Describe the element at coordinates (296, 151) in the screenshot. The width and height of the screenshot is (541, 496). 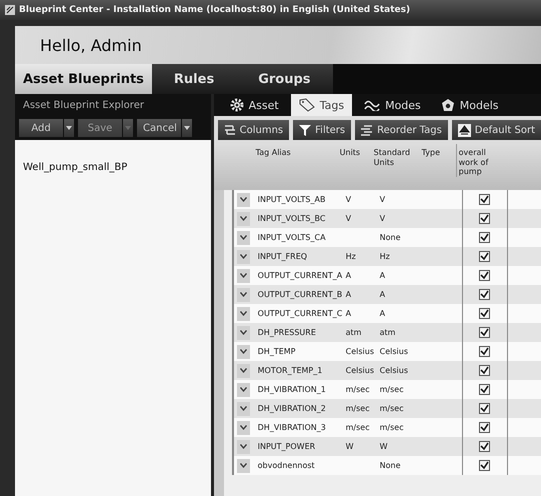
I see `column-header: Tag Alias` at that location.